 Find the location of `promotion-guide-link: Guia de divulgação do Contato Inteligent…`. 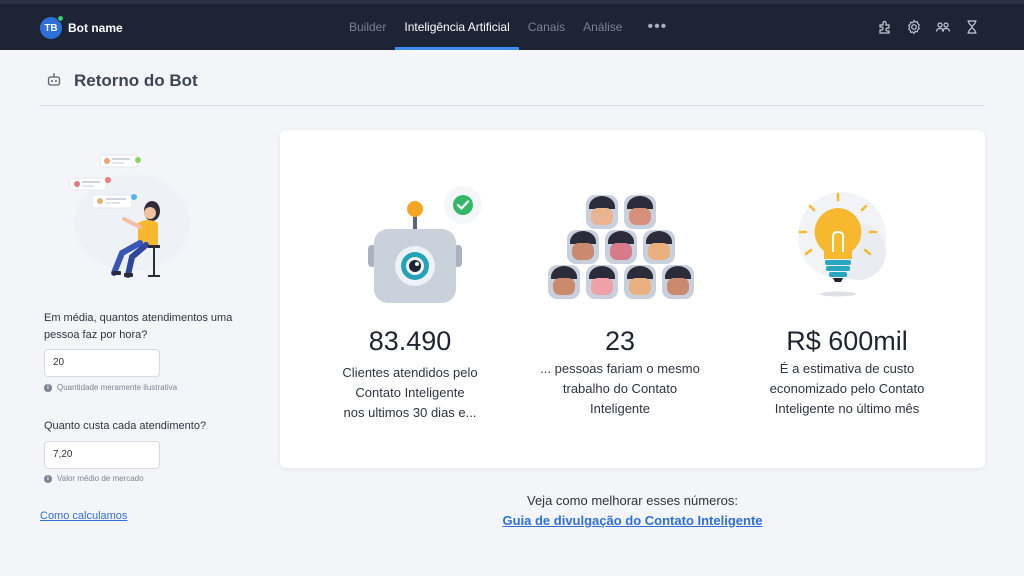

promotion-guide-link: Guia de divulgação do Contato Inteligent… is located at coordinates (632, 520).